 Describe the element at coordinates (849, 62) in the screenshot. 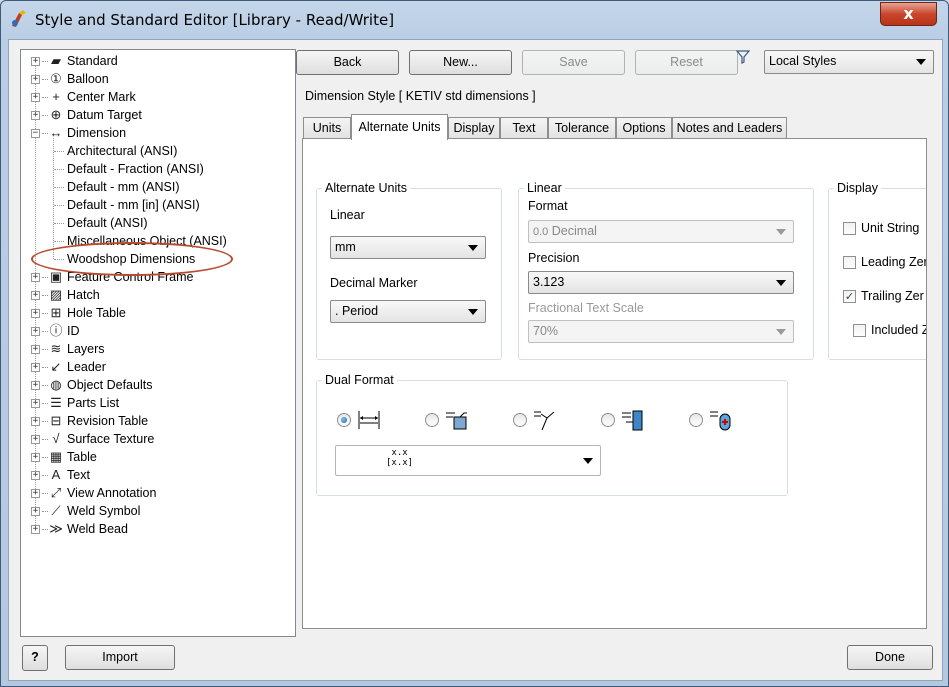

I see `style-filter-dropdown: Local Styles` at that location.